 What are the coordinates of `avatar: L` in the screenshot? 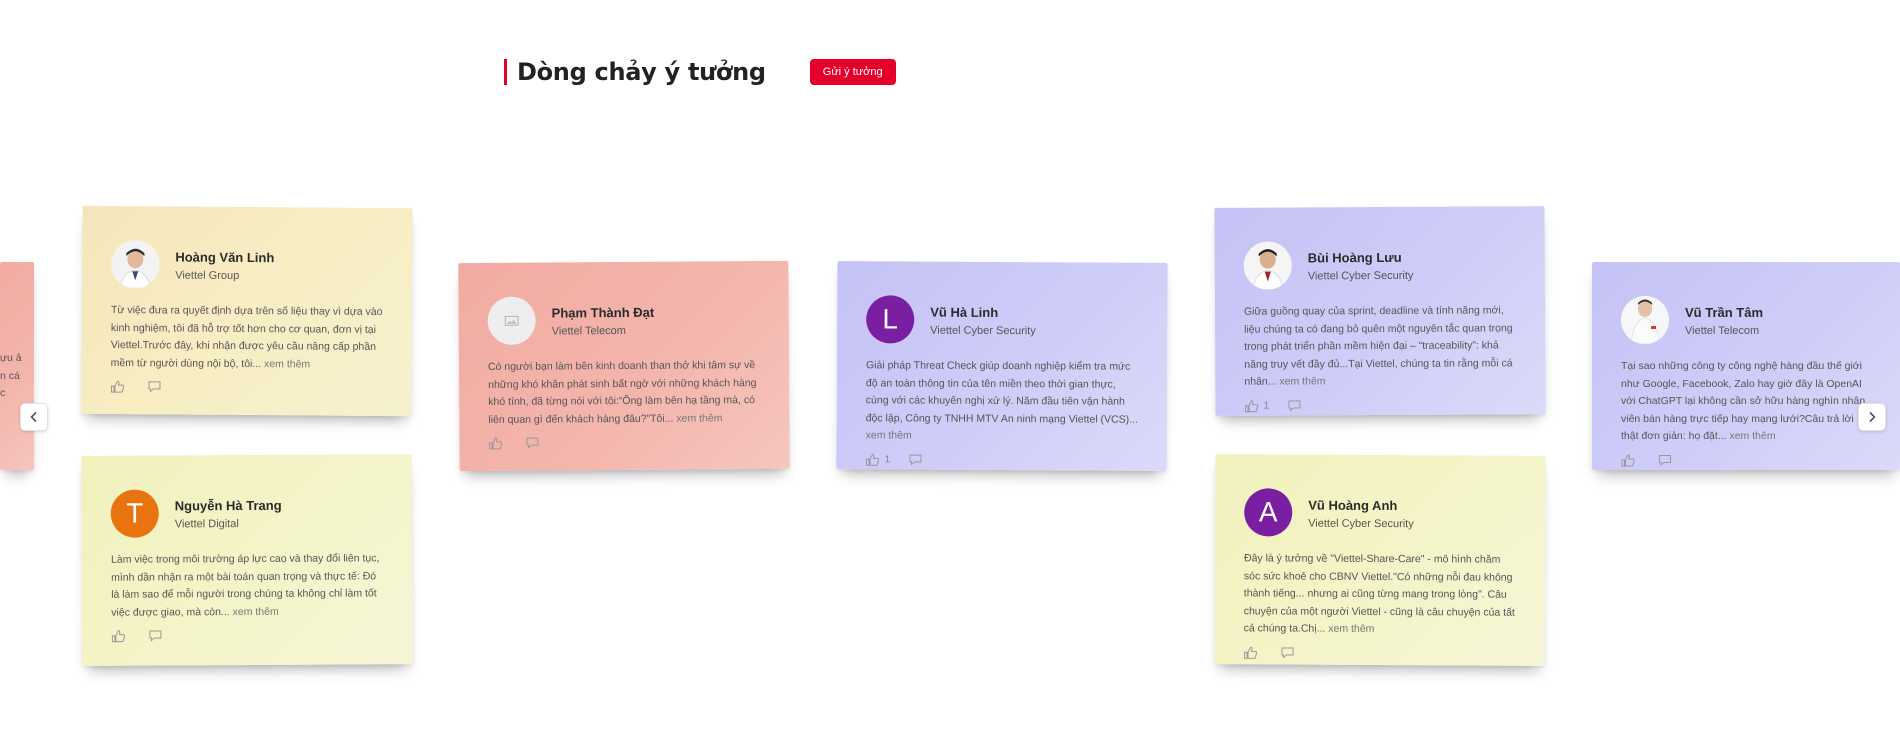 It's located at (890, 319).